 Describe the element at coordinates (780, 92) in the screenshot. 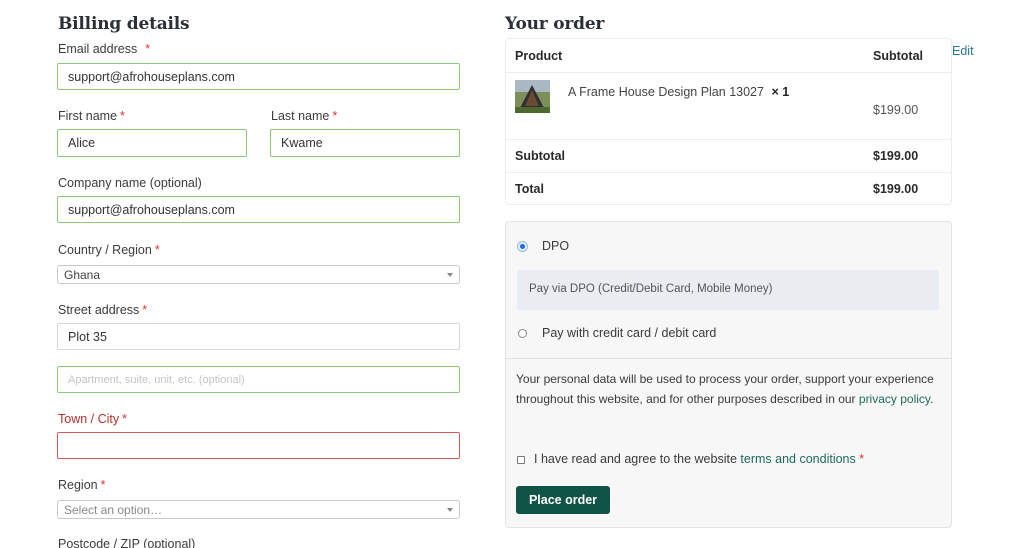

I see `product-qty: × 1` at that location.